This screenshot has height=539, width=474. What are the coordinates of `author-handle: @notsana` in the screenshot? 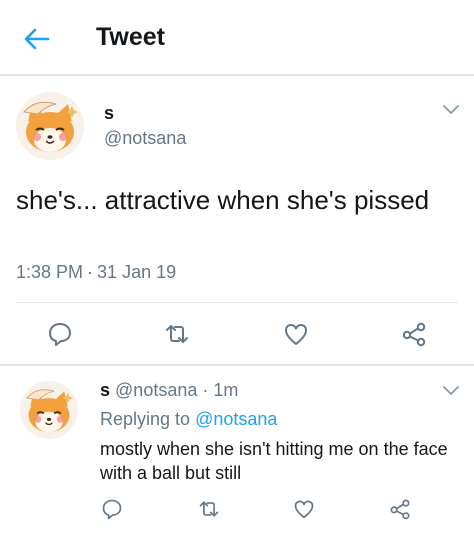 It's located at (145, 138).